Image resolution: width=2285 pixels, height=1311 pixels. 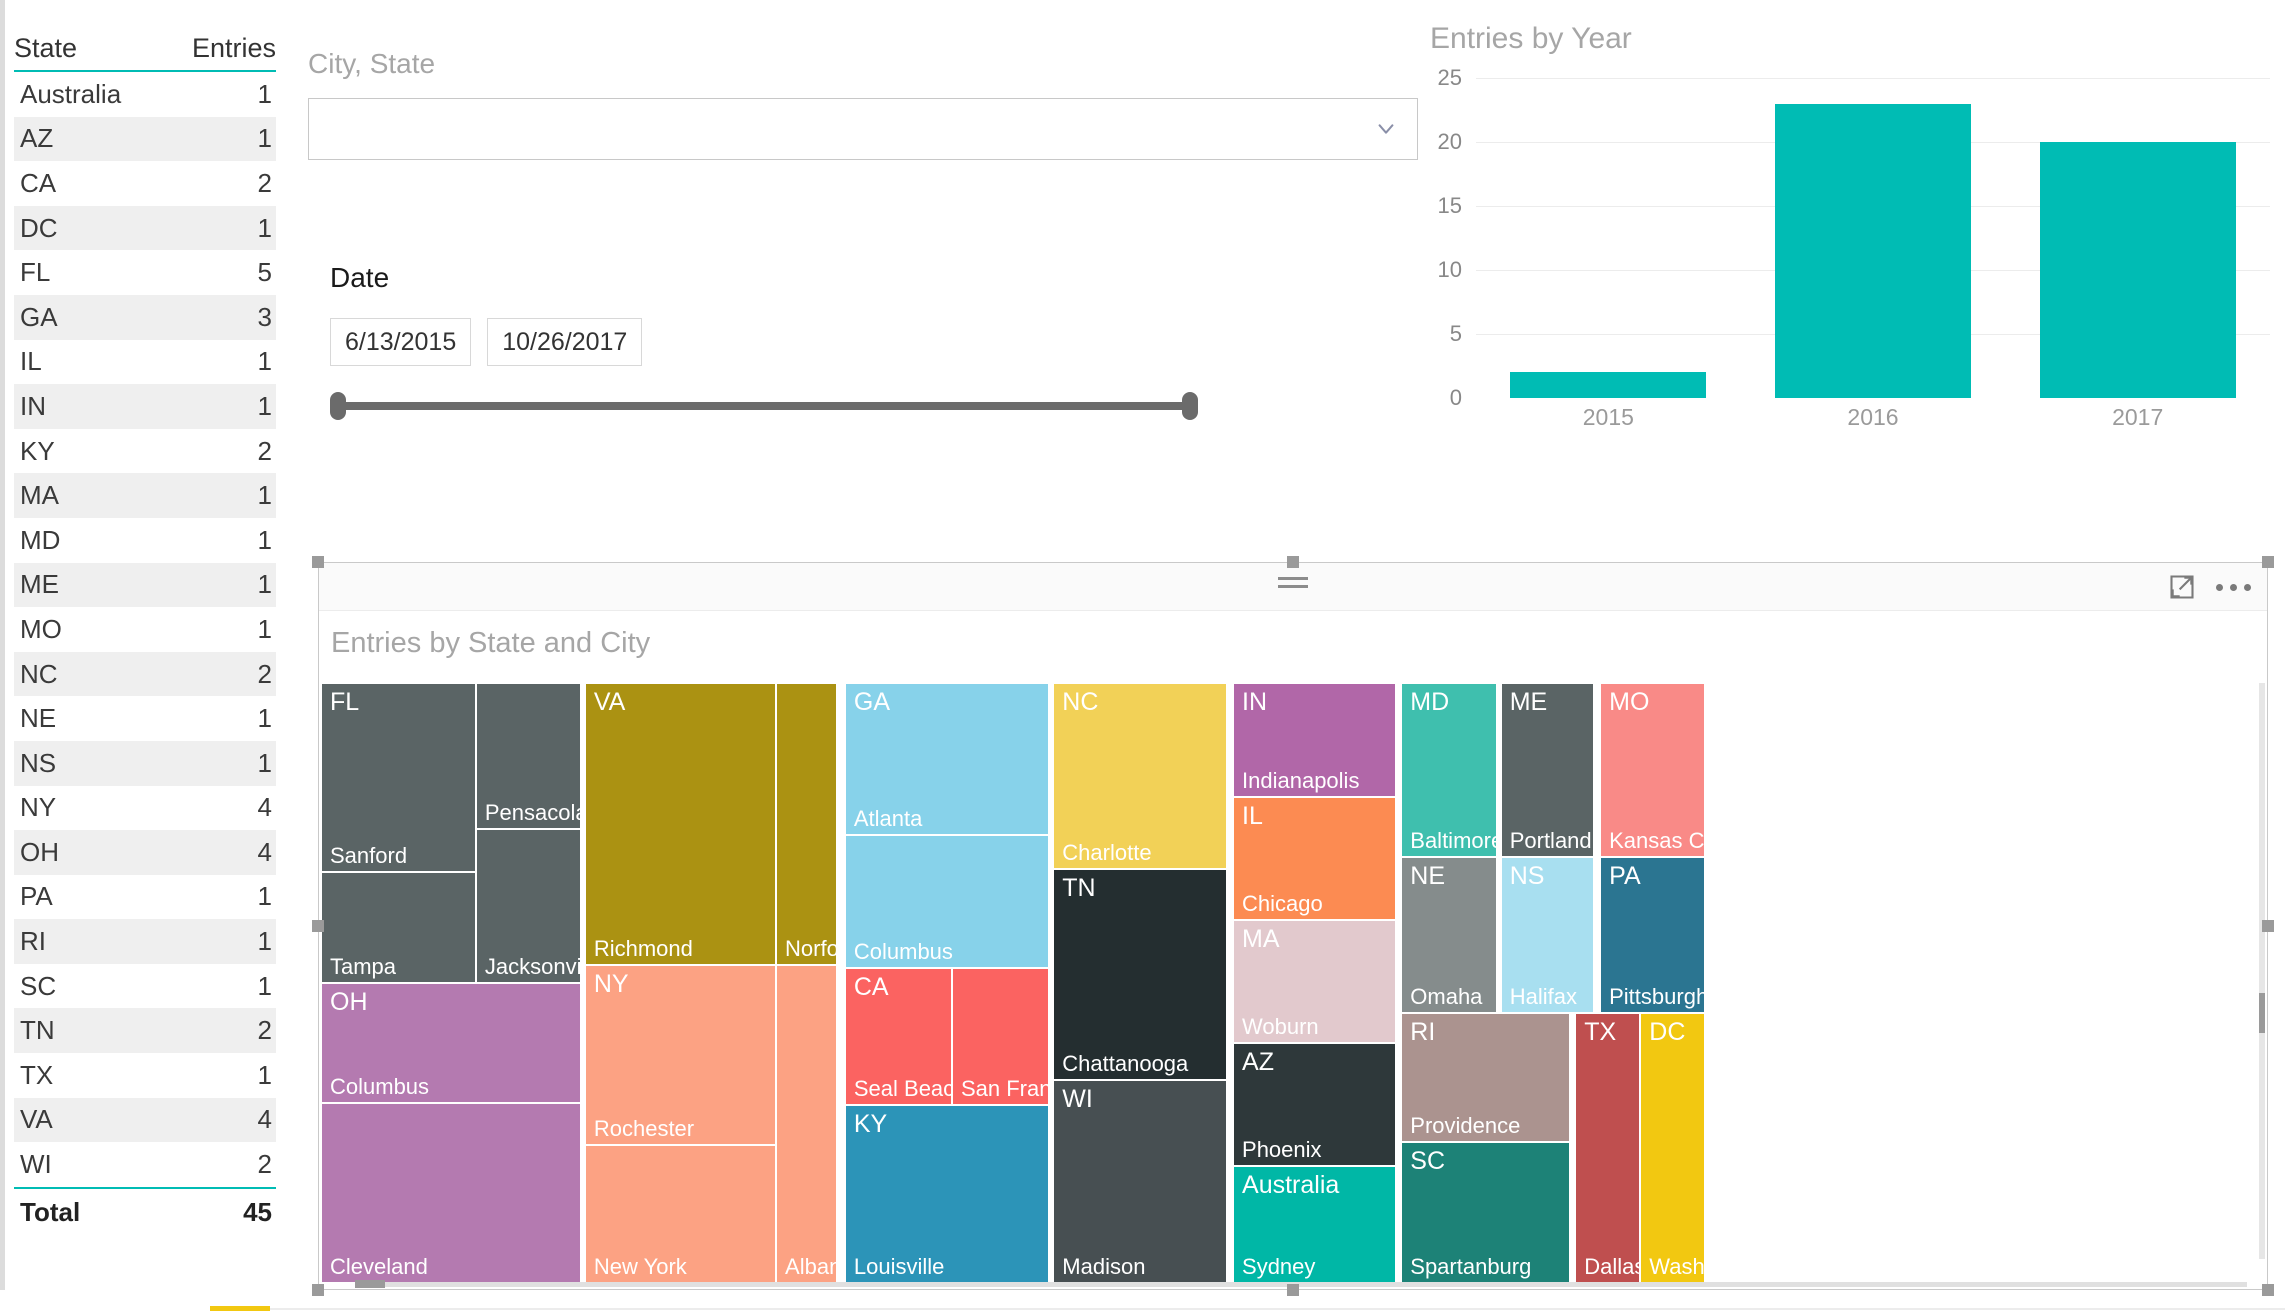 What do you see at coordinates (807, 824) in the screenshot?
I see `treemap-tile: Norfolk` at bounding box center [807, 824].